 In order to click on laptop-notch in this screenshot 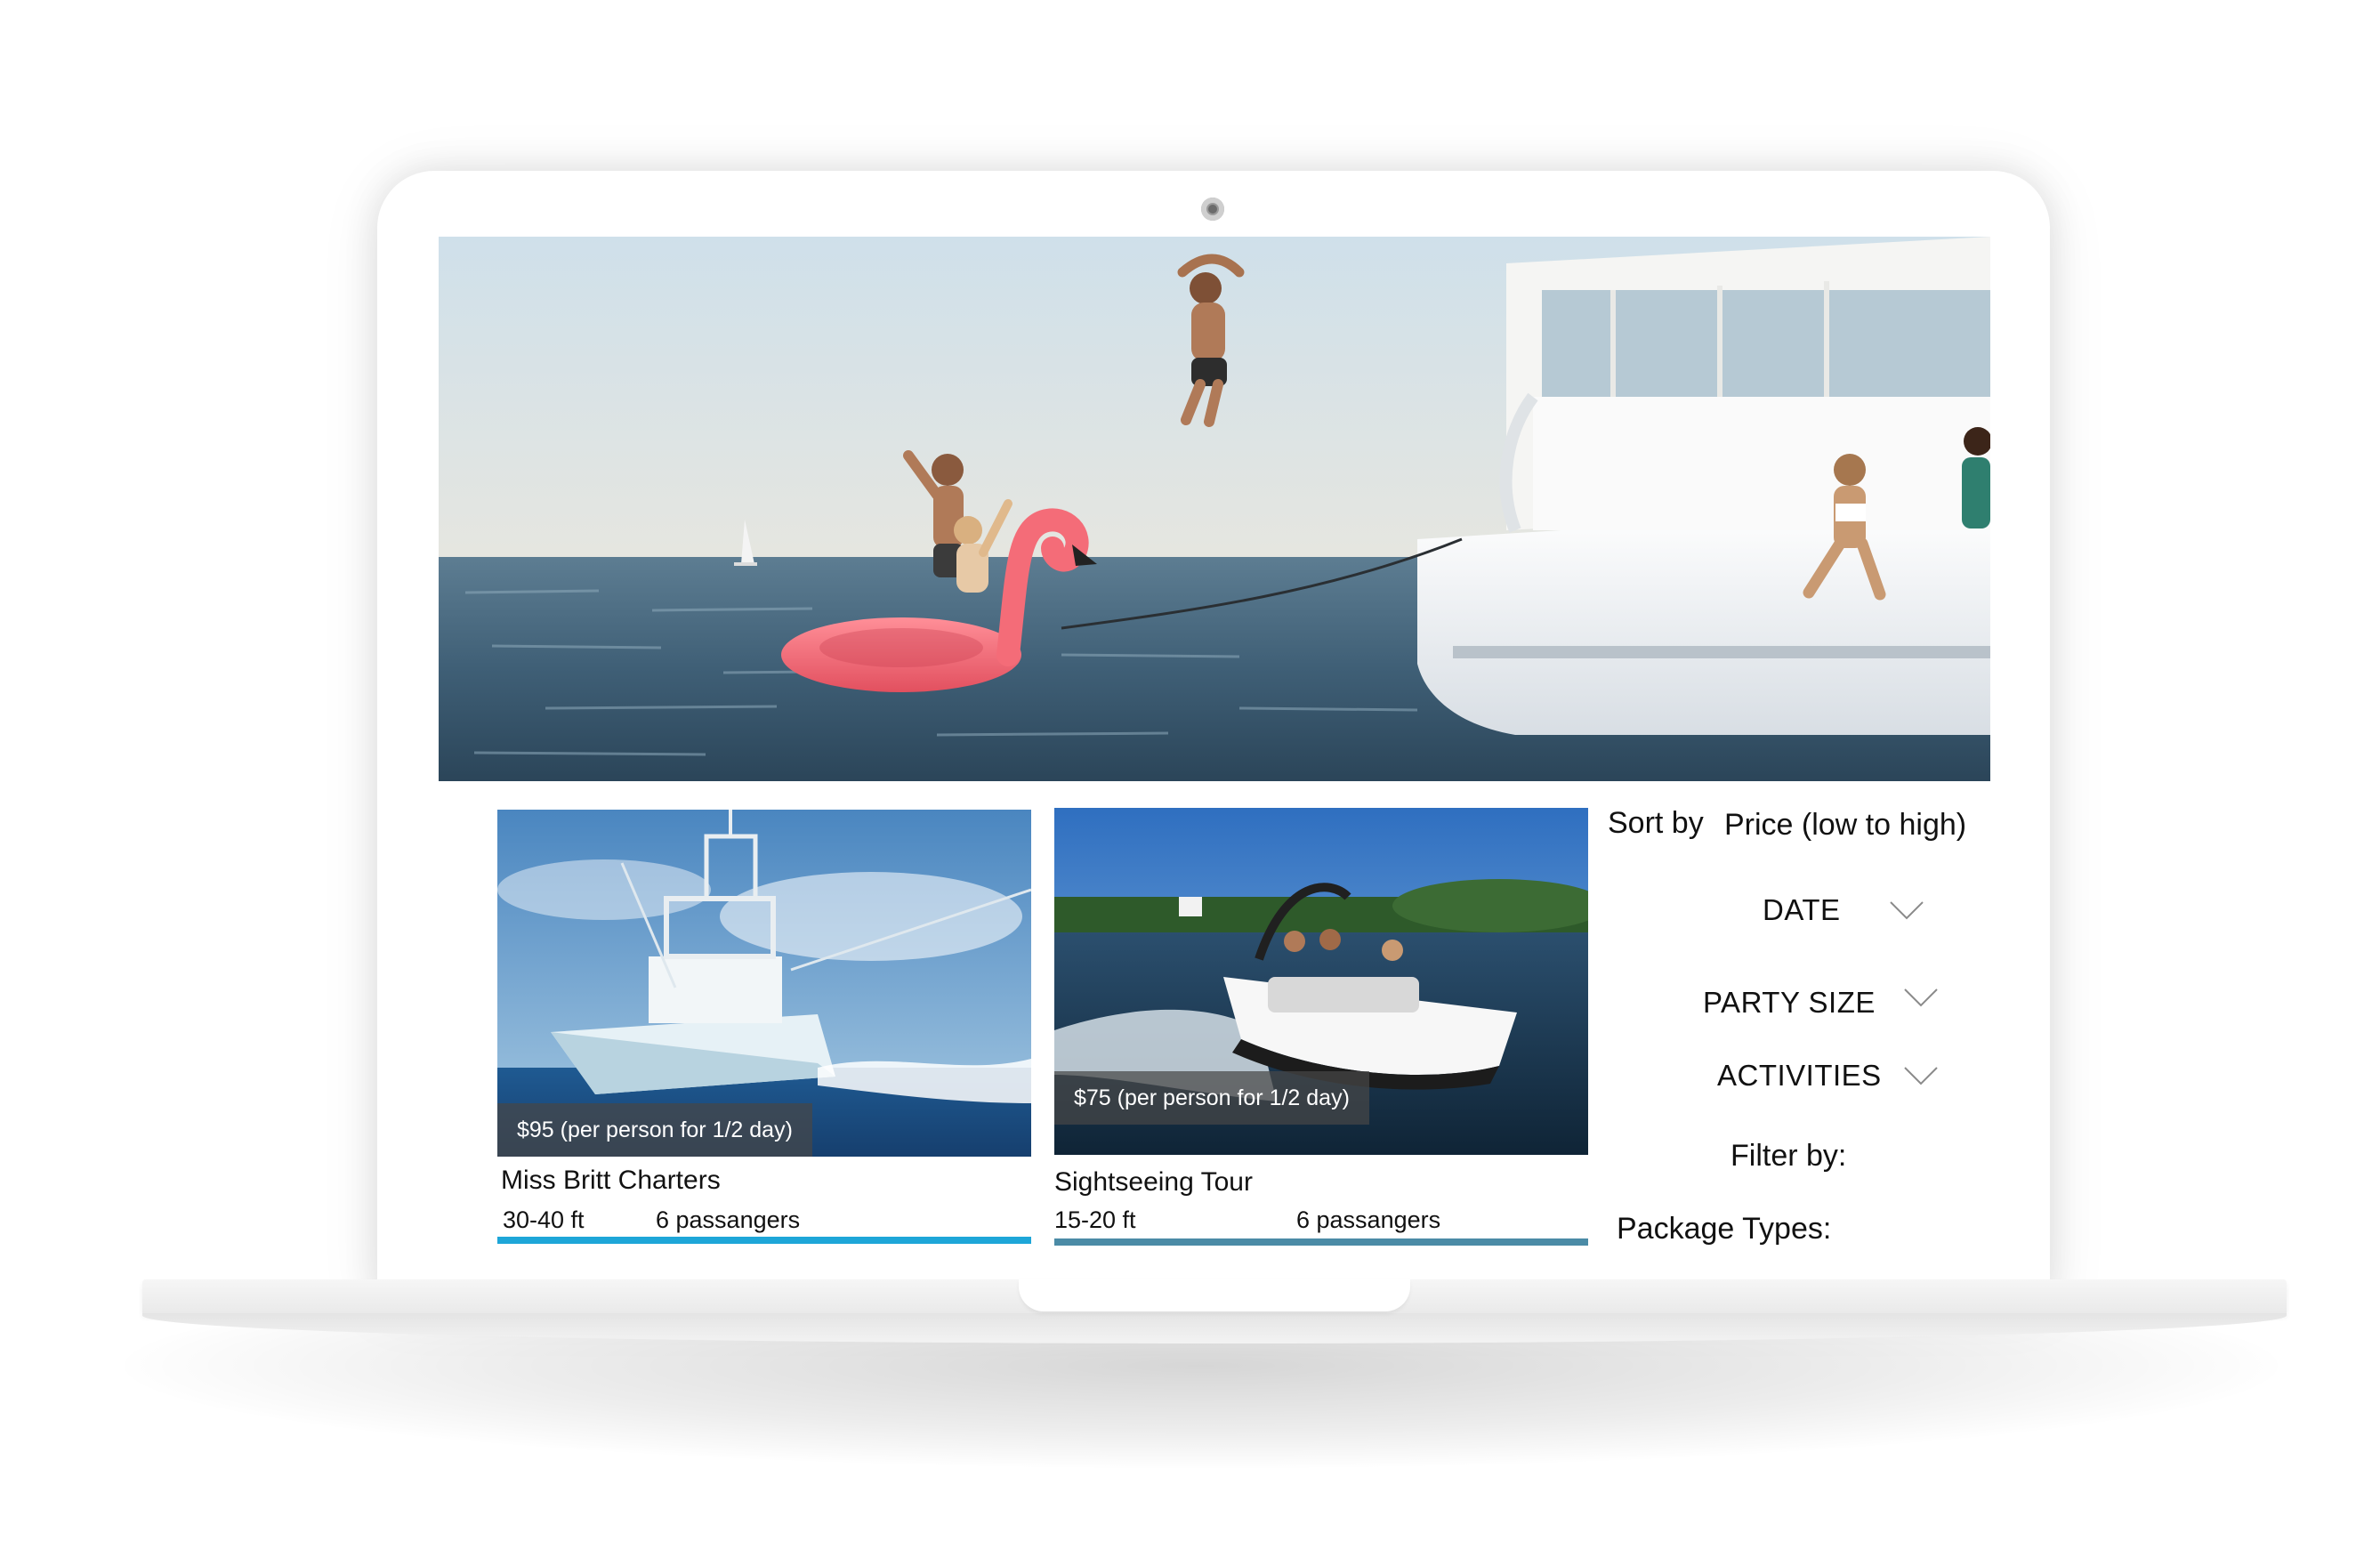, I will do `click(1214, 1295)`.